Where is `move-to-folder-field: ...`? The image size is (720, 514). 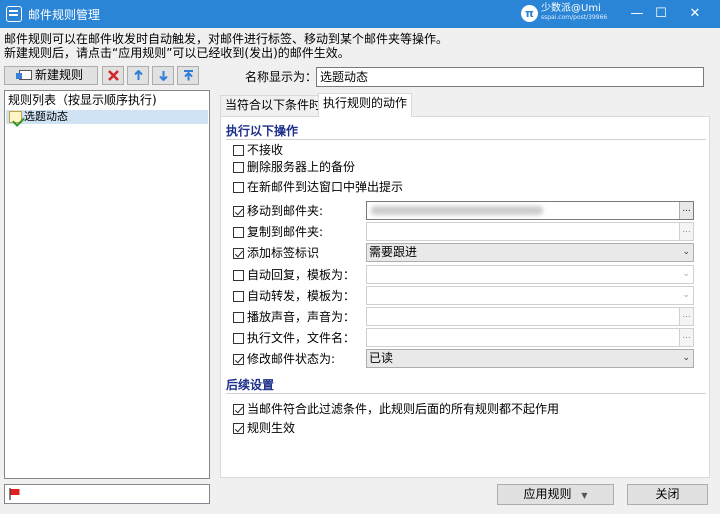
move-to-folder-field: ... is located at coordinates (530, 210).